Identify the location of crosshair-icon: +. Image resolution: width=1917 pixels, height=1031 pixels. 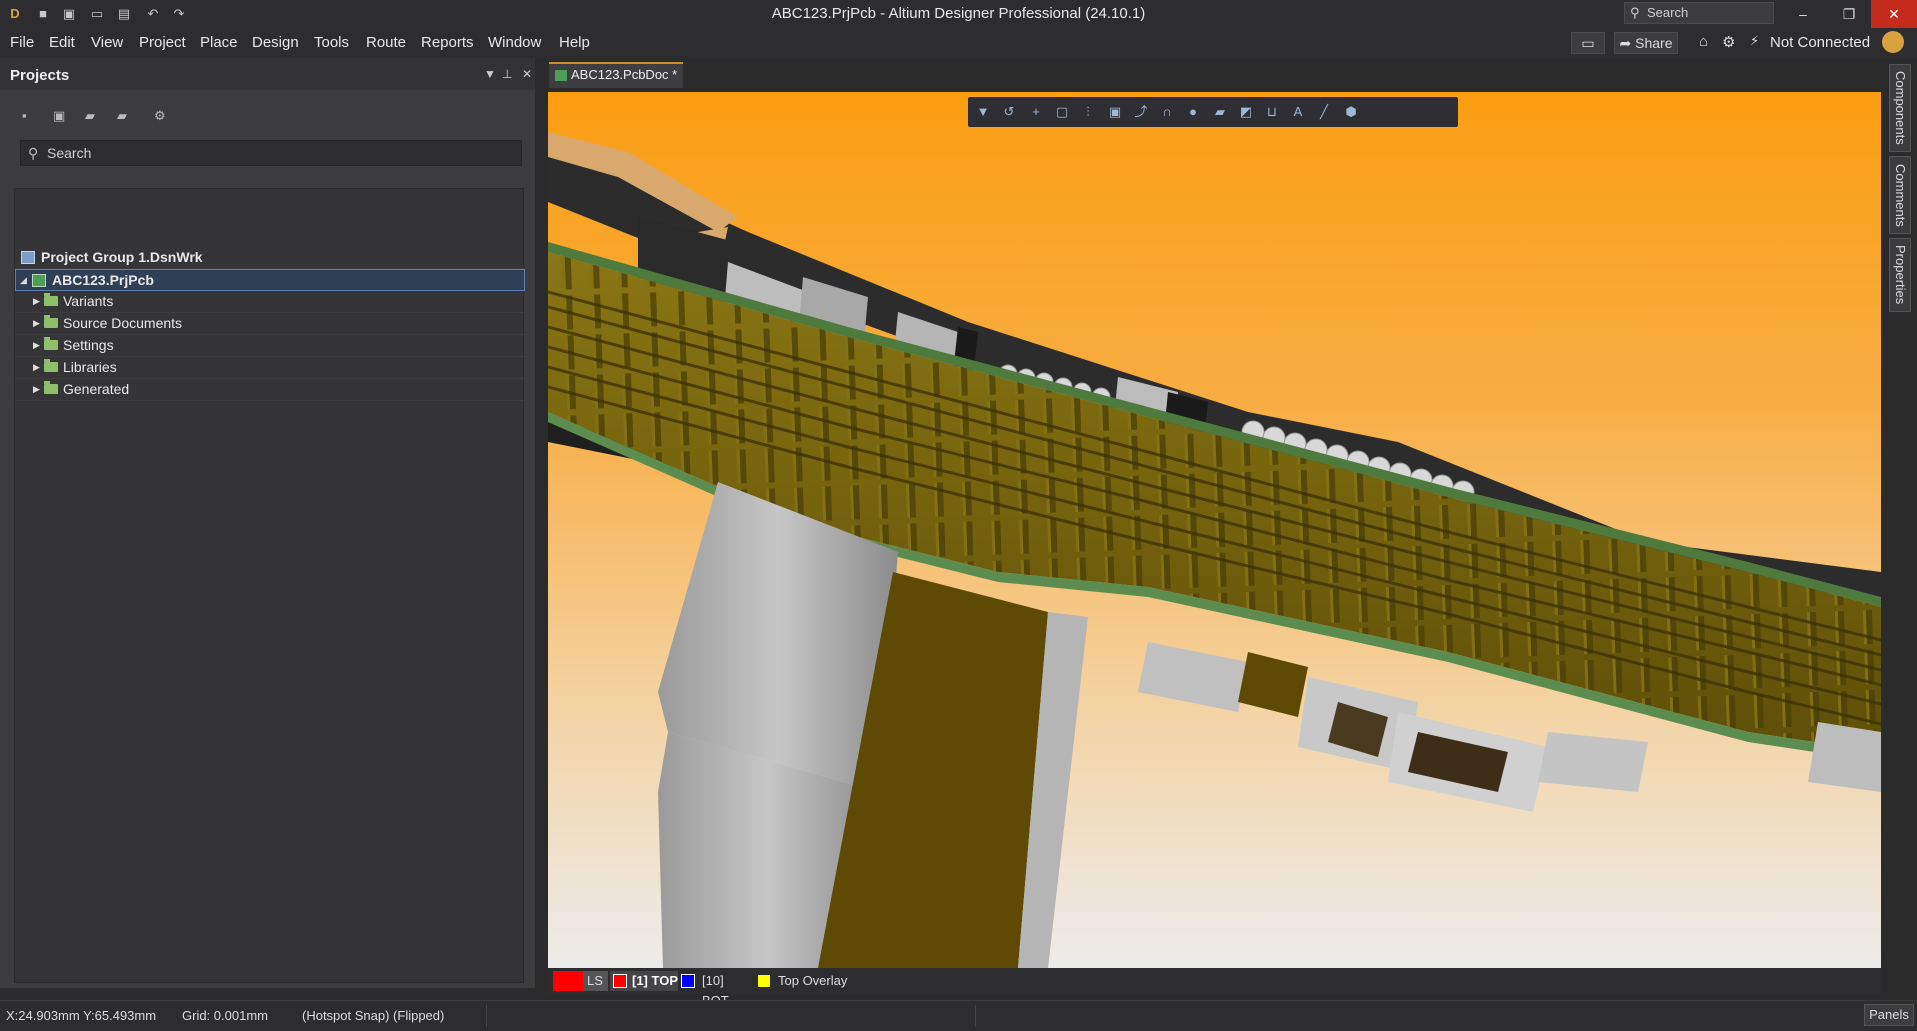
(1036, 112).